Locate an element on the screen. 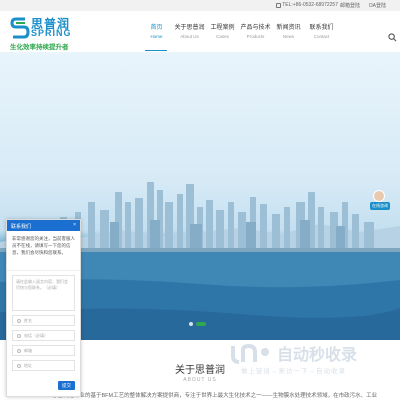 The width and height of the screenshot is (400, 400). watermark-logo-icon is located at coordinates (250, 353).